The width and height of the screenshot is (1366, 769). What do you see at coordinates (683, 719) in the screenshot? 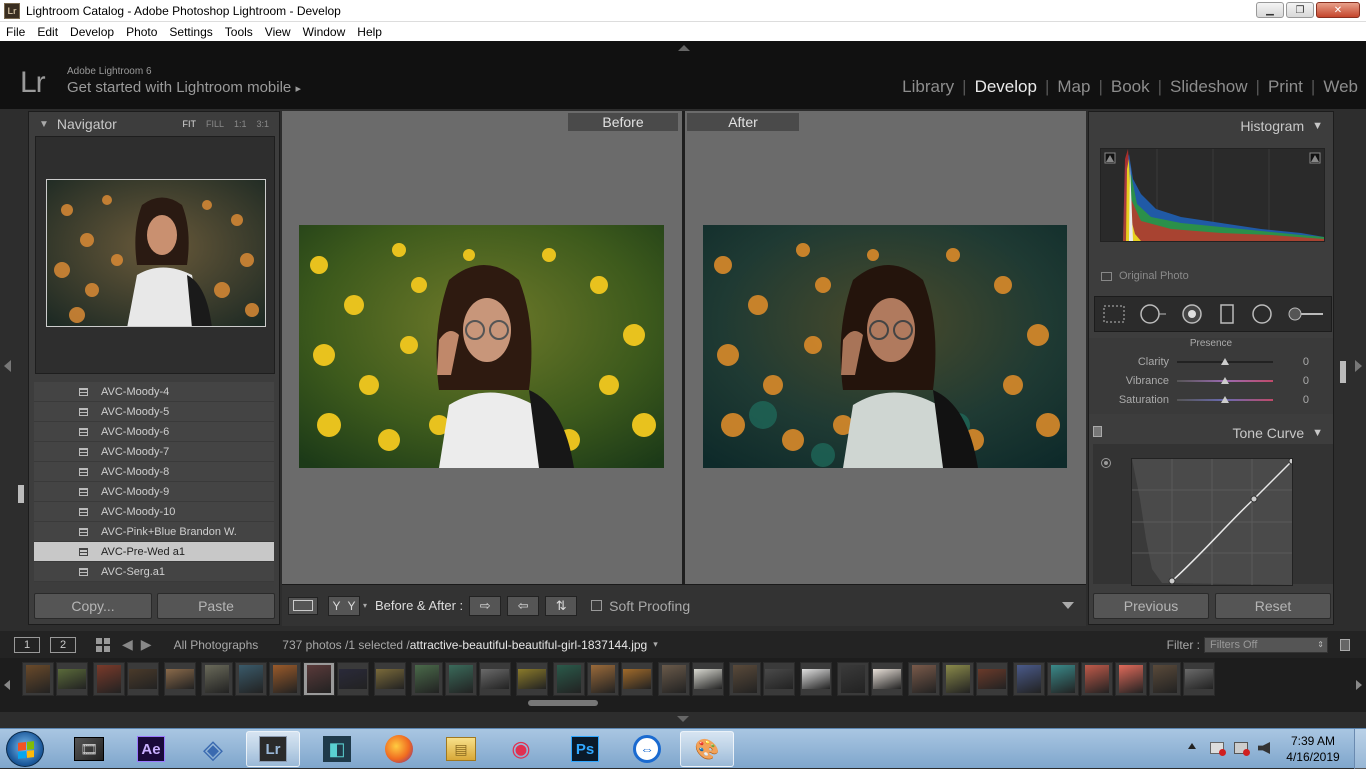
I see `collapse-filmstrip-icon` at bounding box center [683, 719].